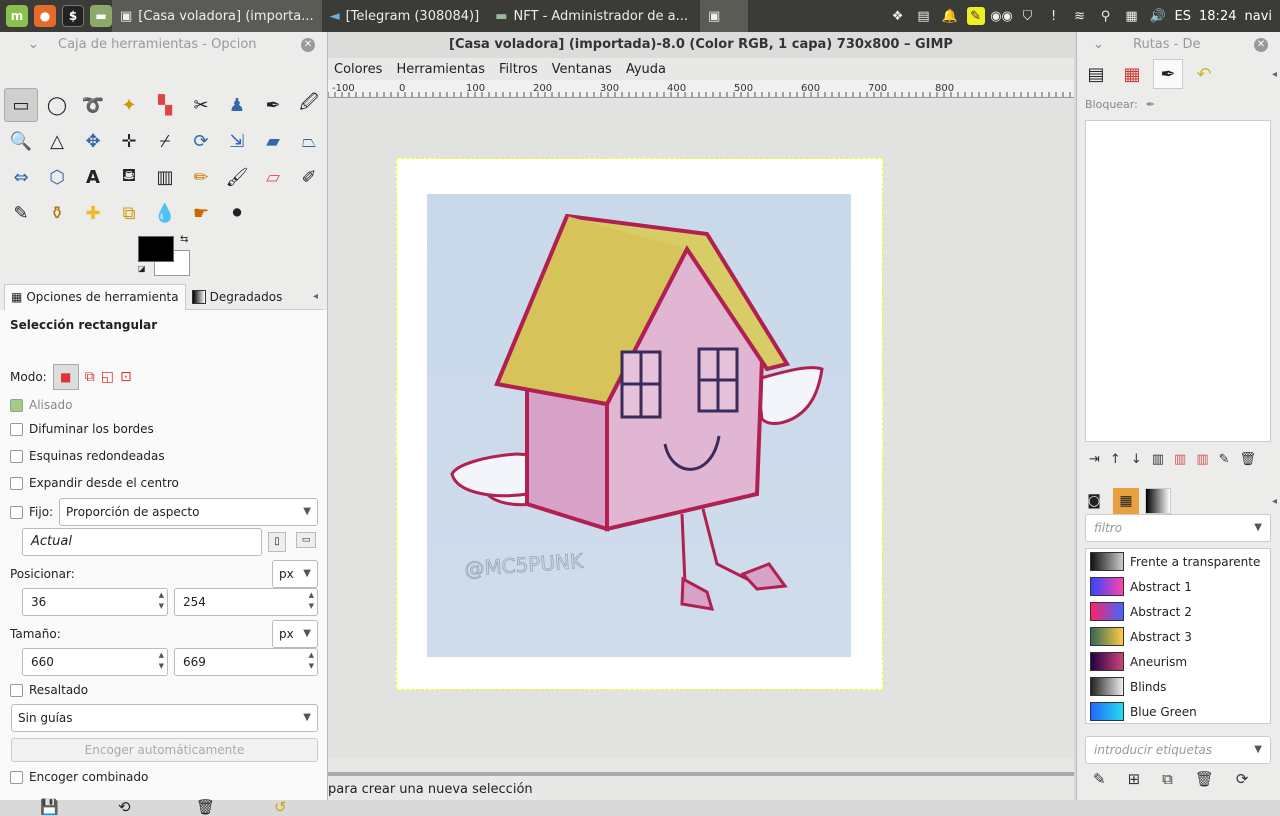 Image resolution: width=1280 pixels, height=816 pixels. Describe the element at coordinates (1178, 636) in the screenshot. I see `gradient-item: Abstract 3` at that location.